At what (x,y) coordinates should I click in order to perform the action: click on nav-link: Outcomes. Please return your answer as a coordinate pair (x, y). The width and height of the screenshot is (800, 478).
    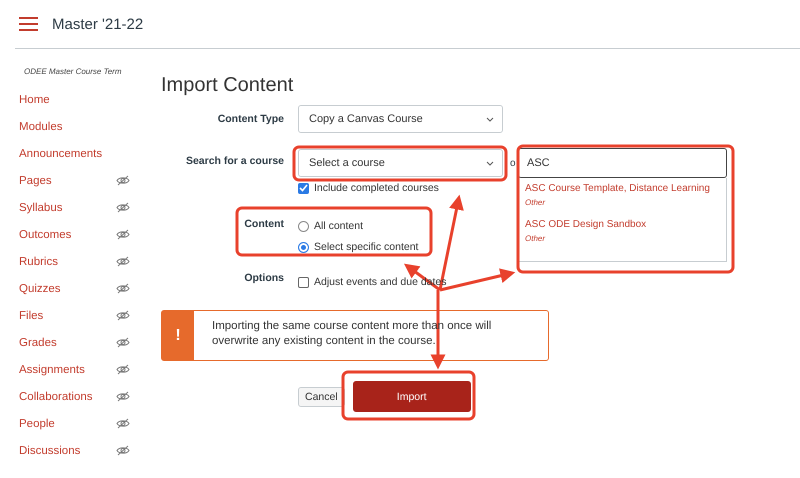
    Looking at the image, I should click on (45, 234).